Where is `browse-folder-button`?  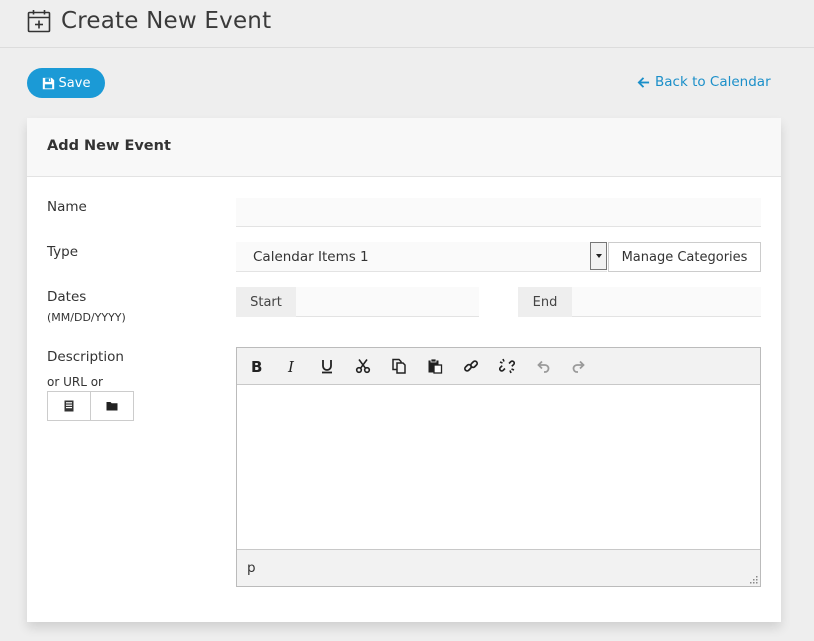
browse-folder-button is located at coordinates (111, 406).